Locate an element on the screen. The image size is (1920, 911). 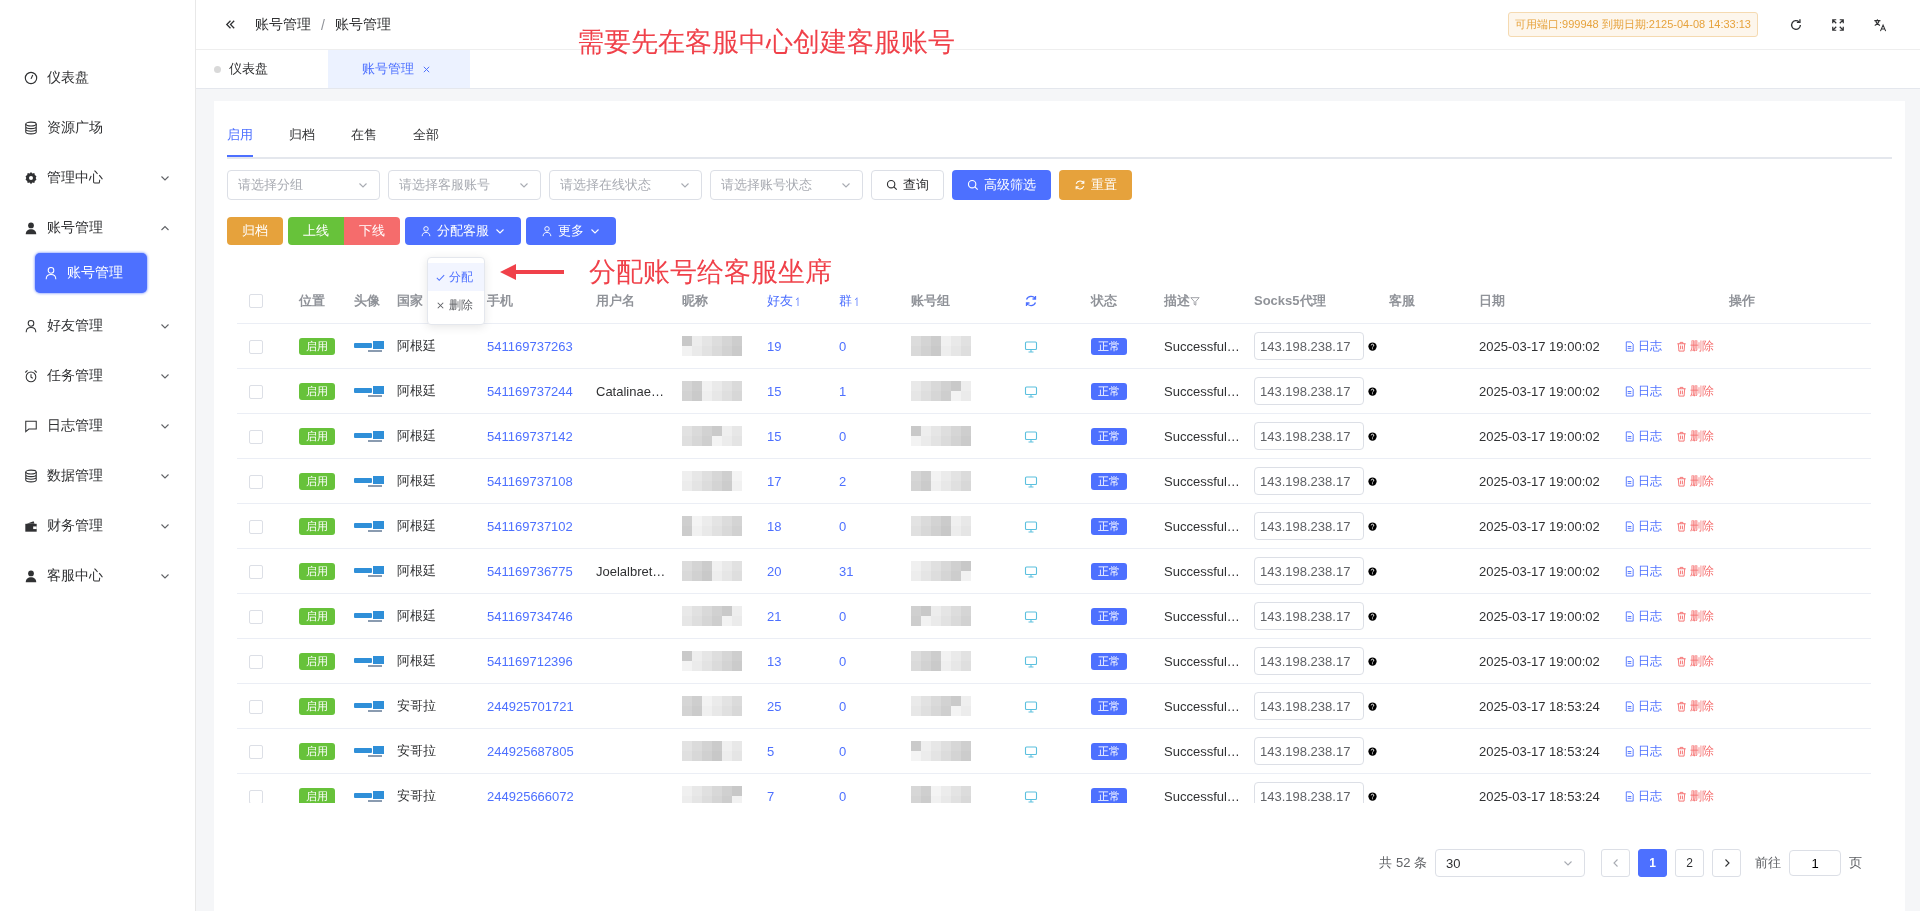
select-field: 请选择在线状态 is located at coordinates (625, 185).